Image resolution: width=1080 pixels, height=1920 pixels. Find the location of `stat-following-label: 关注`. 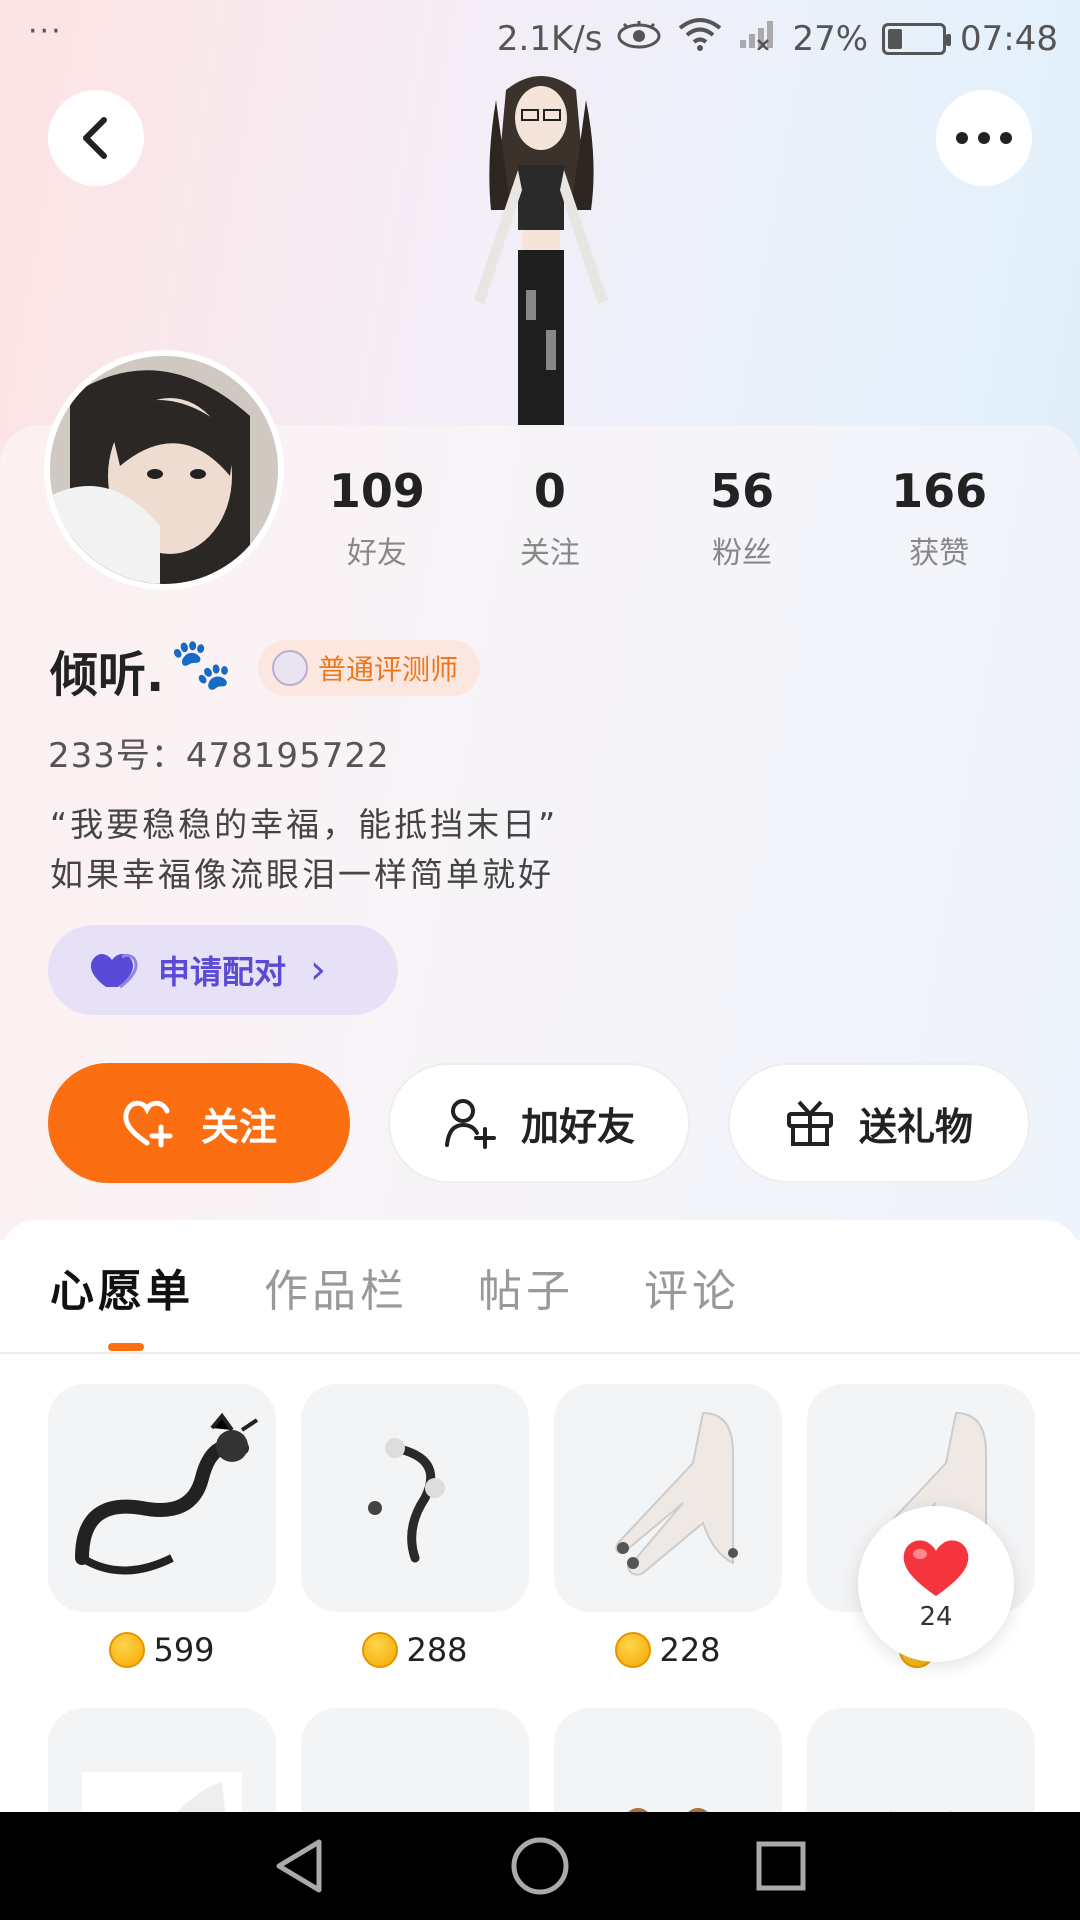

stat-following-label: 关注 is located at coordinates (549, 553).